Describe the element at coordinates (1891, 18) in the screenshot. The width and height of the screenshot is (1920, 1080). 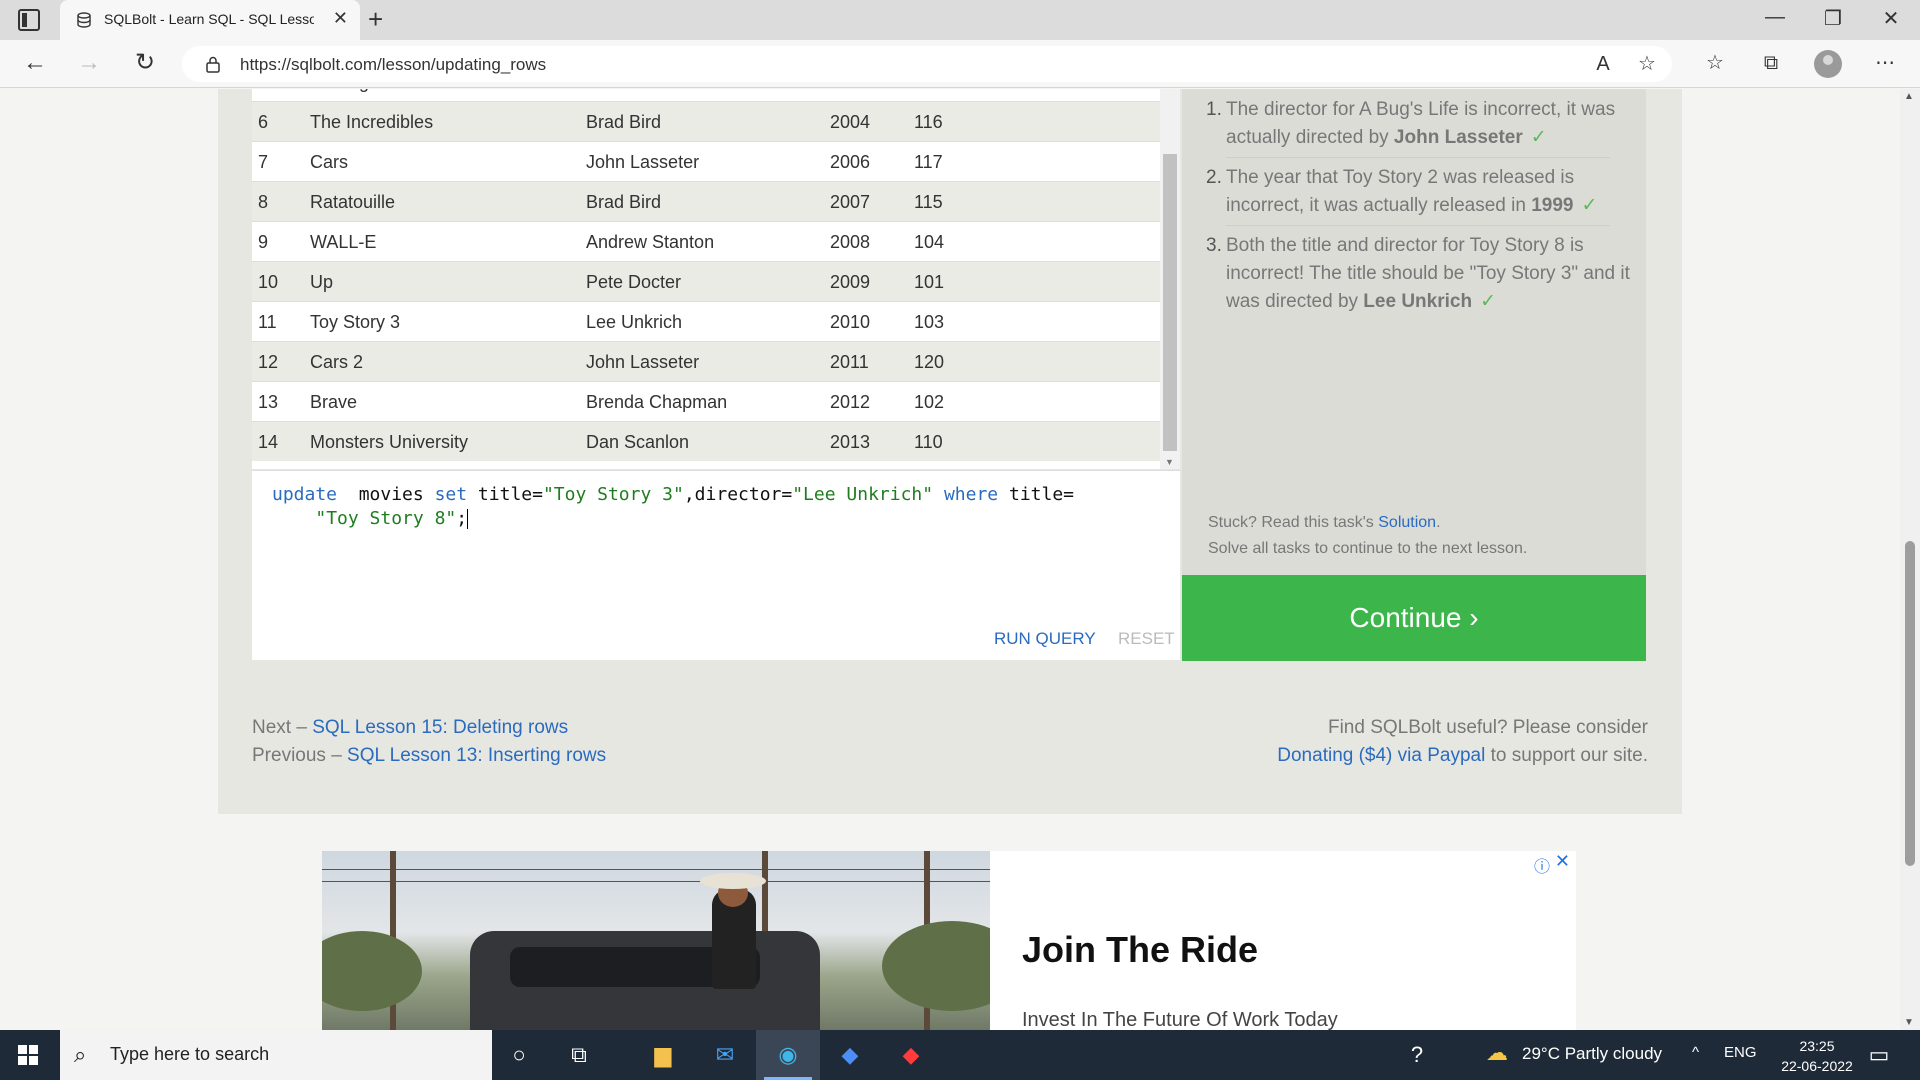
I see `close-window-button: ✕` at that location.